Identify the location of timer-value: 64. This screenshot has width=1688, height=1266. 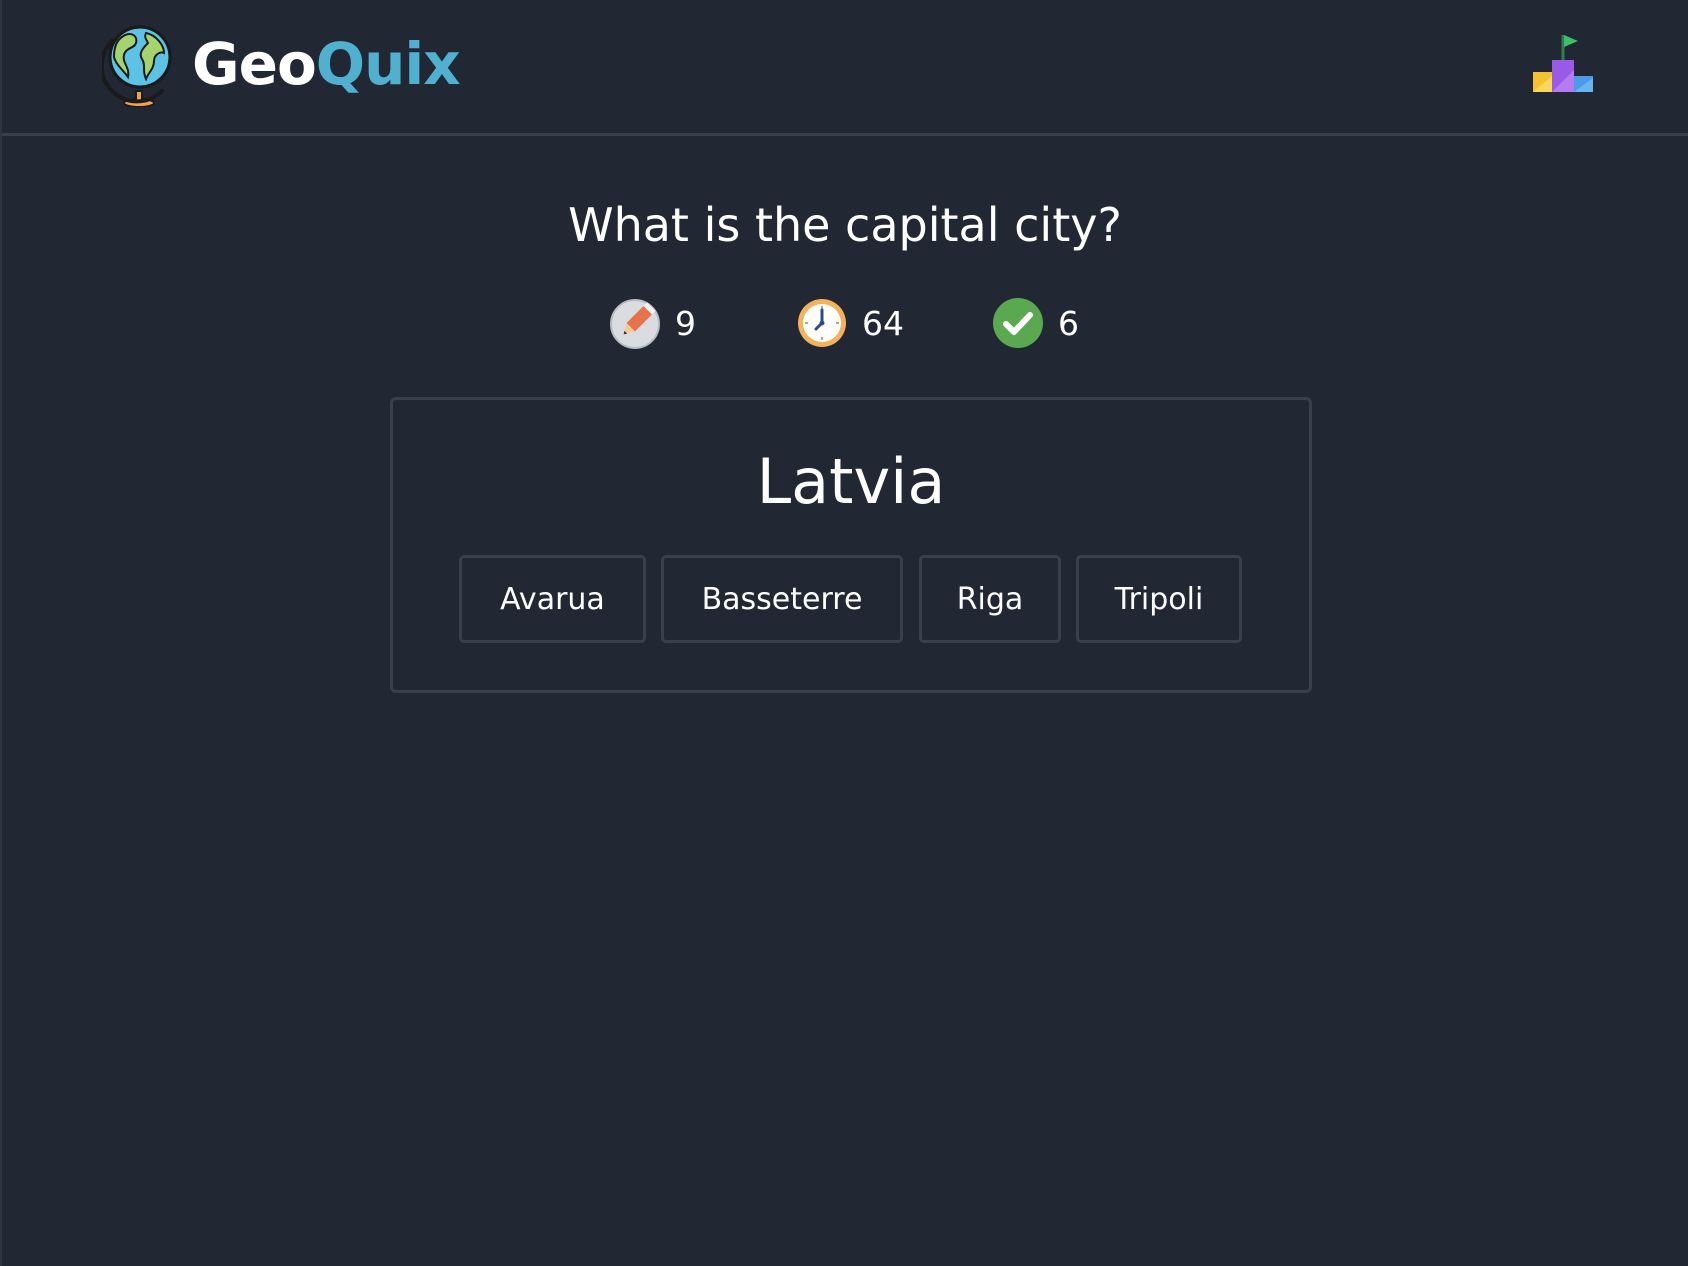
(883, 323).